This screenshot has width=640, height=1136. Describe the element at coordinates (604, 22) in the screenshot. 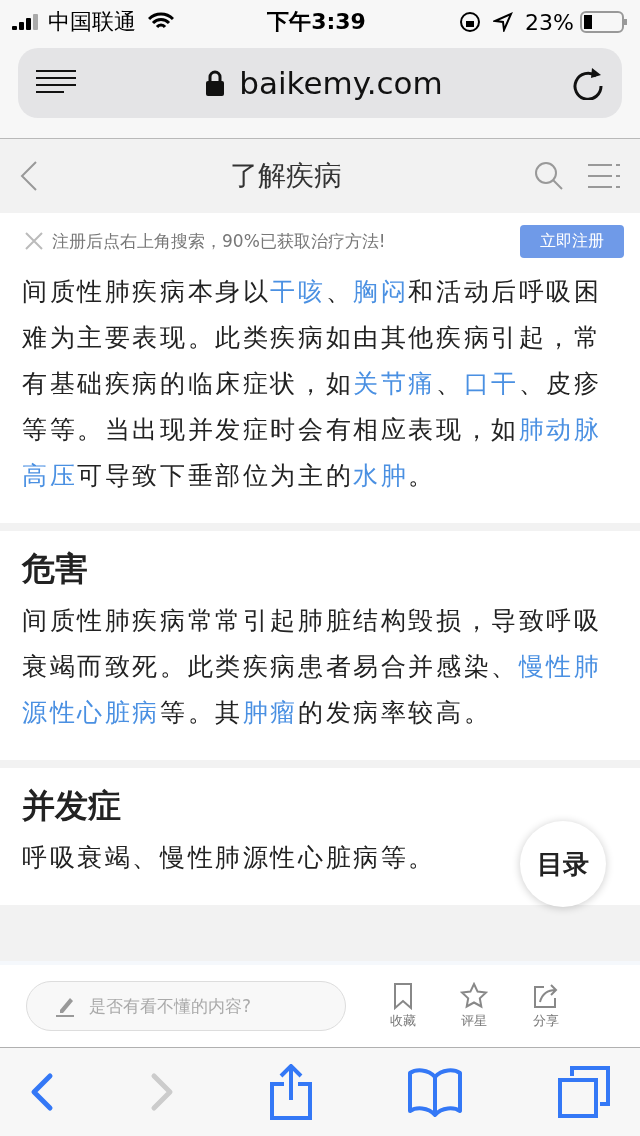

I see `battery-icon` at that location.